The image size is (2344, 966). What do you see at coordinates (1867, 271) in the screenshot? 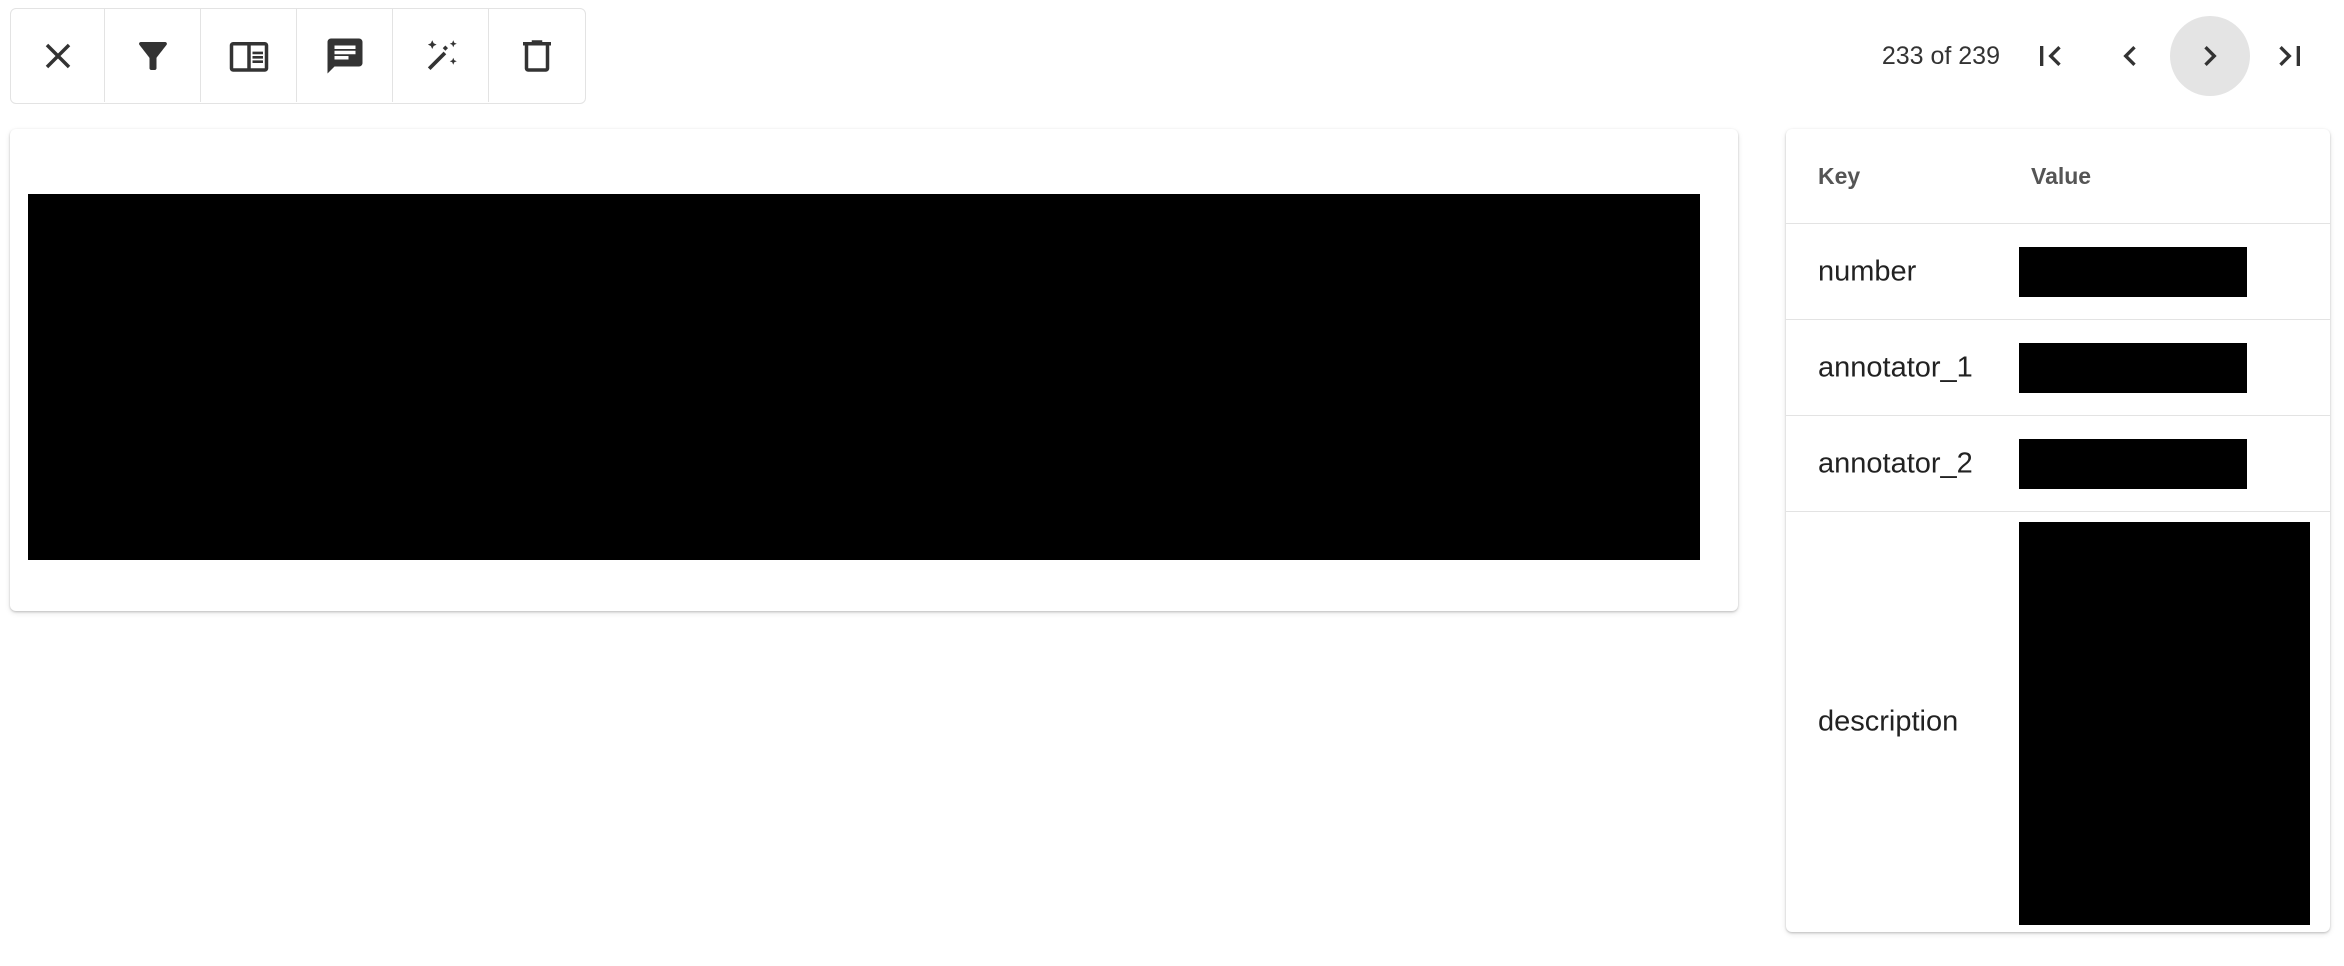
I see `row-key: number` at bounding box center [1867, 271].